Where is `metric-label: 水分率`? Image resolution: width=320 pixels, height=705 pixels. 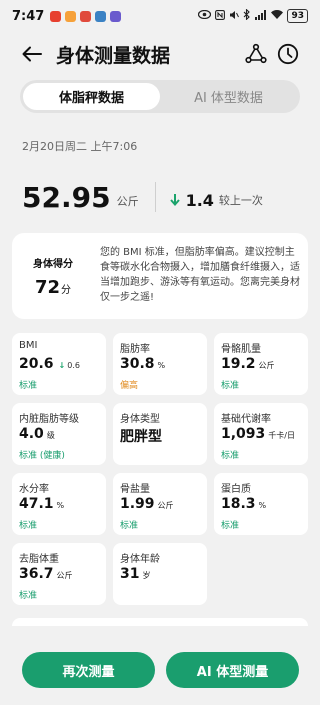
metric-label: 水分率 is located at coordinates (34, 489).